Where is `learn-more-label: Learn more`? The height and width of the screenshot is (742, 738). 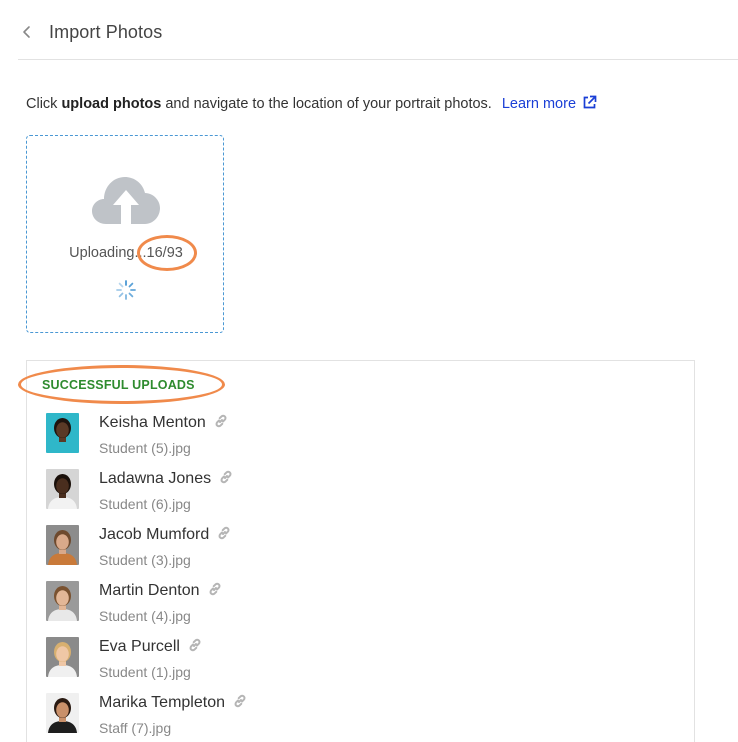 learn-more-label: Learn more is located at coordinates (539, 104).